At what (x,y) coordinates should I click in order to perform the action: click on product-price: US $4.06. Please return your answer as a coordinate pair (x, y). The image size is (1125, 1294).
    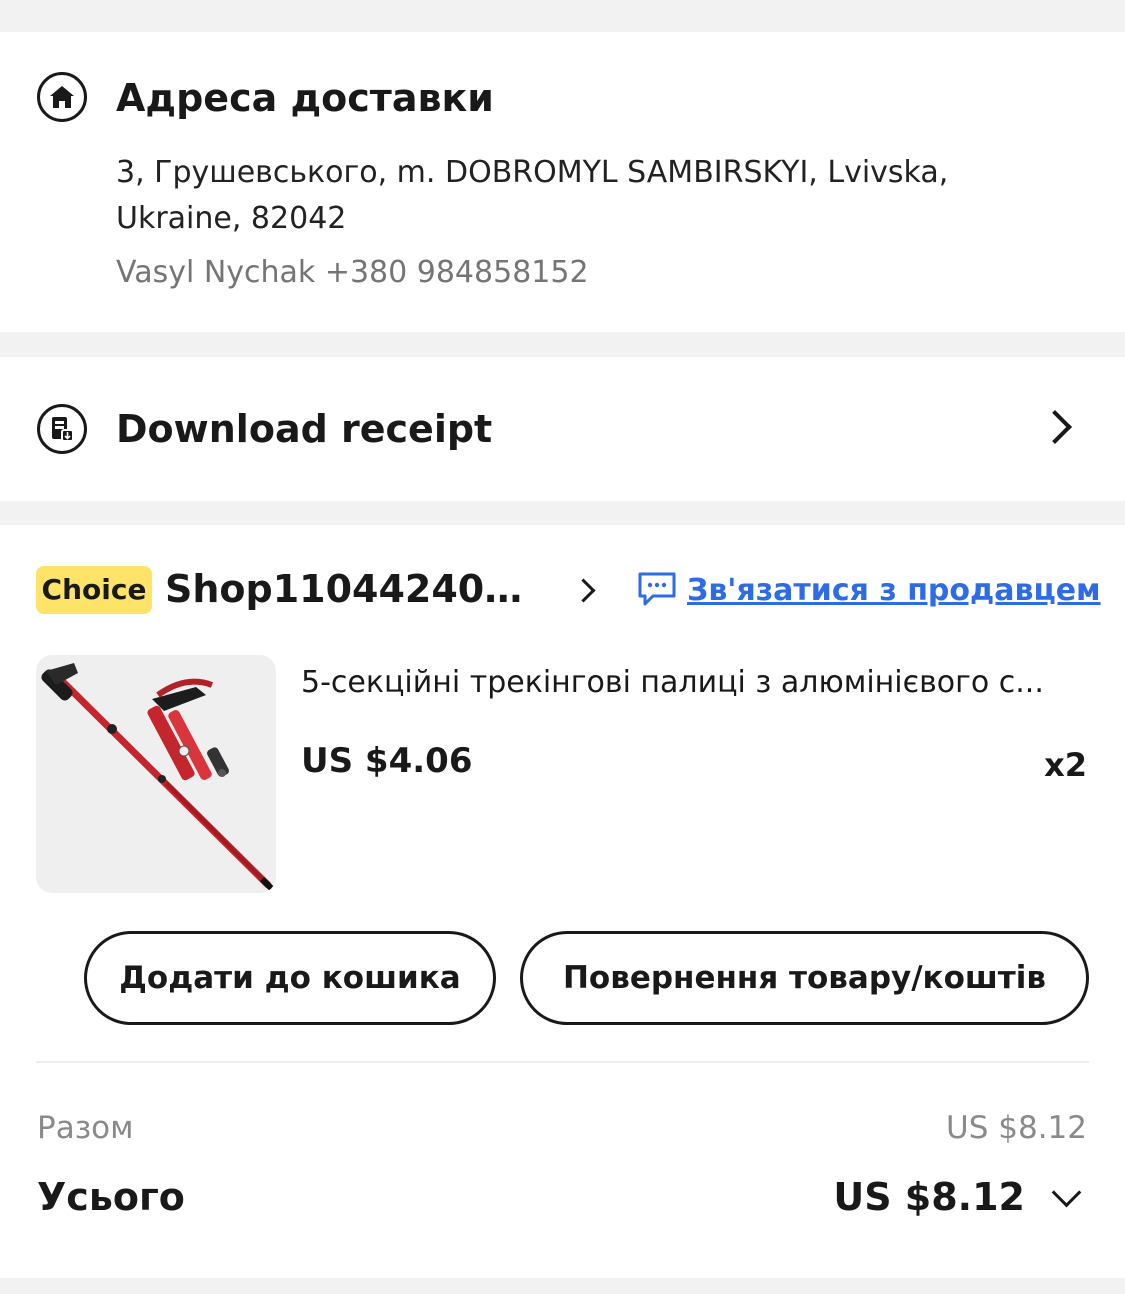
    Looking at the image, I should click on (387, 761).